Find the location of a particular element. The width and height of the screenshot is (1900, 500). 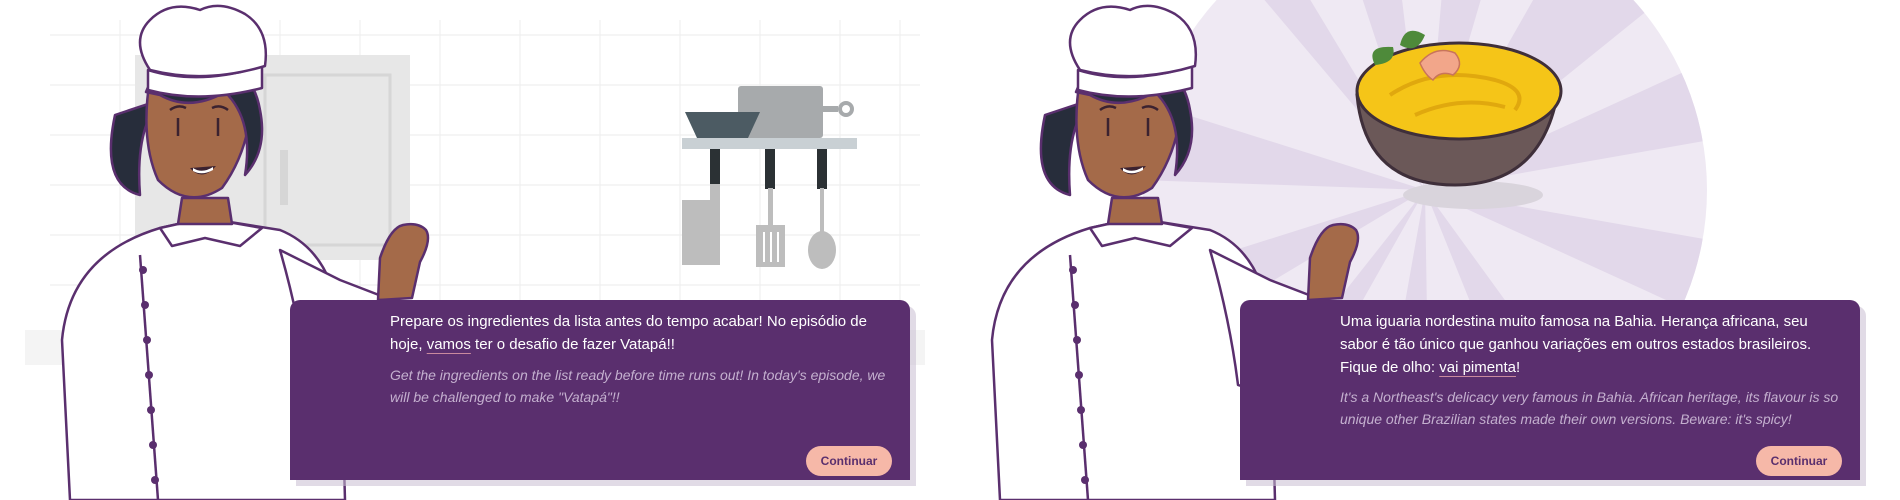

highlighted-word: vai pimenta is located at coordinates (1477, 367).